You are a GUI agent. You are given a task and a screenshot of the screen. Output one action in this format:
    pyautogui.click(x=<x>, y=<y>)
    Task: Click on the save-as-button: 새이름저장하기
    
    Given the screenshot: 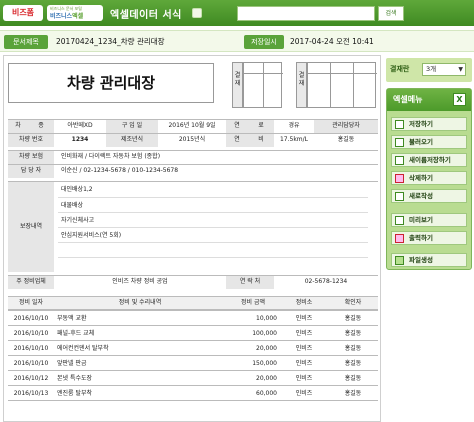 What is the action you would take?
    pyautogui.click(x=429, y=160)
    